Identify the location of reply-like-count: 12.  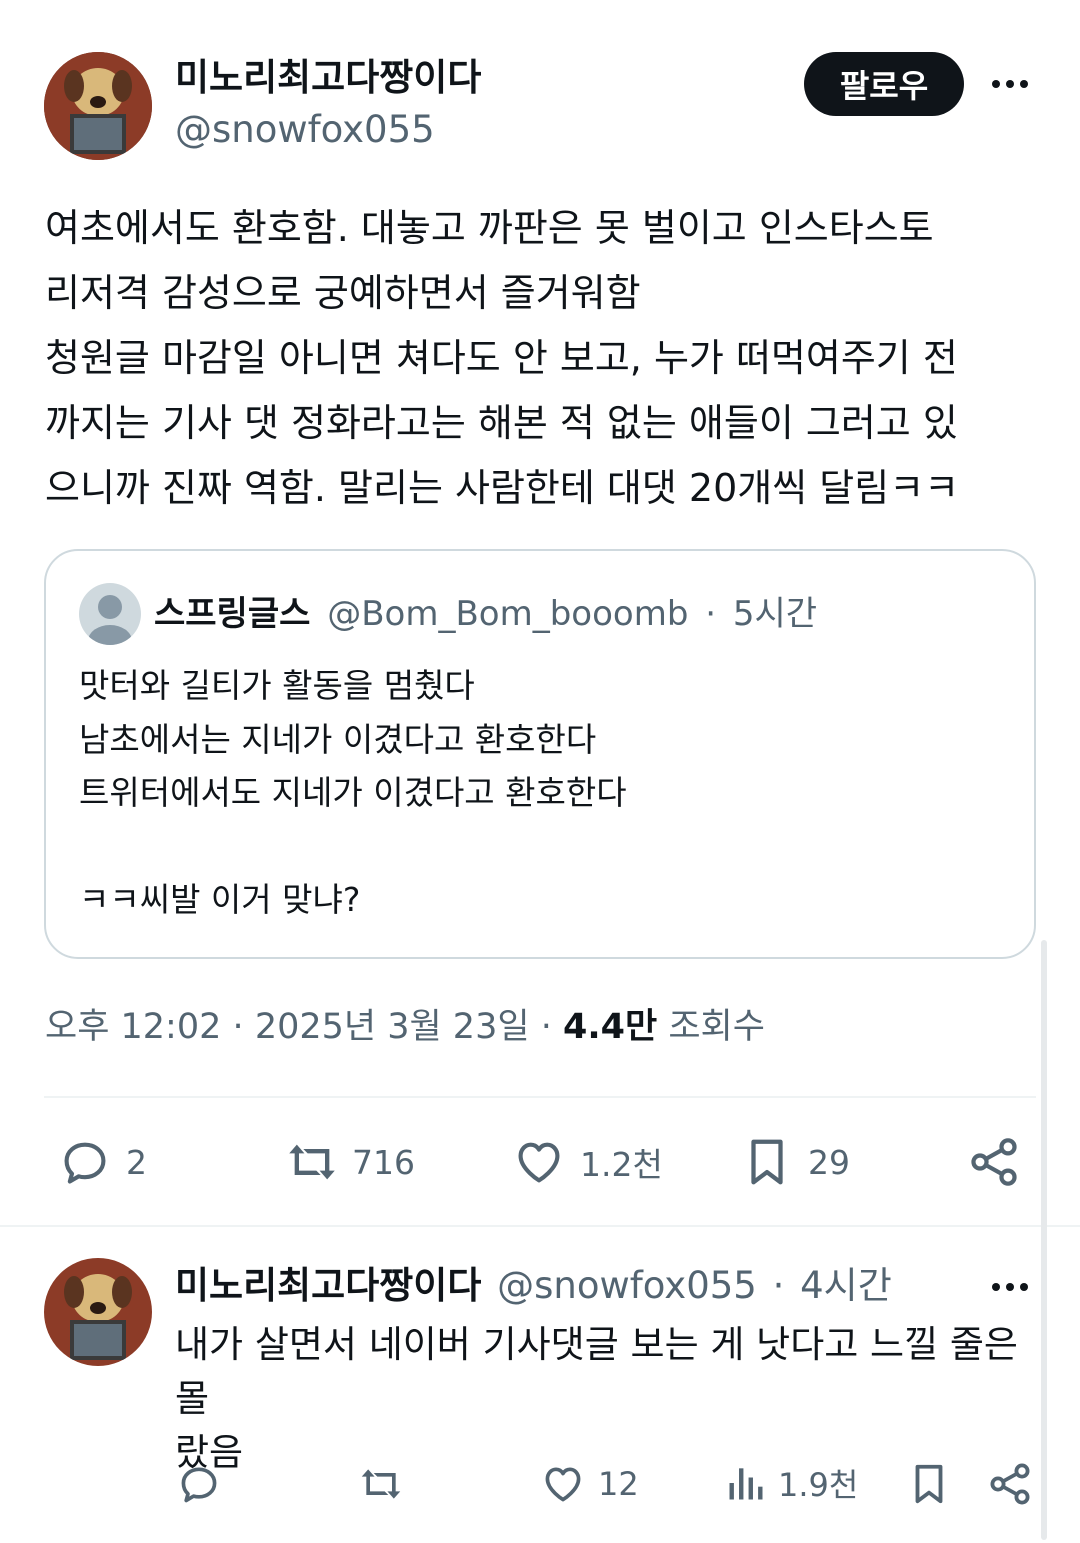
(618, 1484).